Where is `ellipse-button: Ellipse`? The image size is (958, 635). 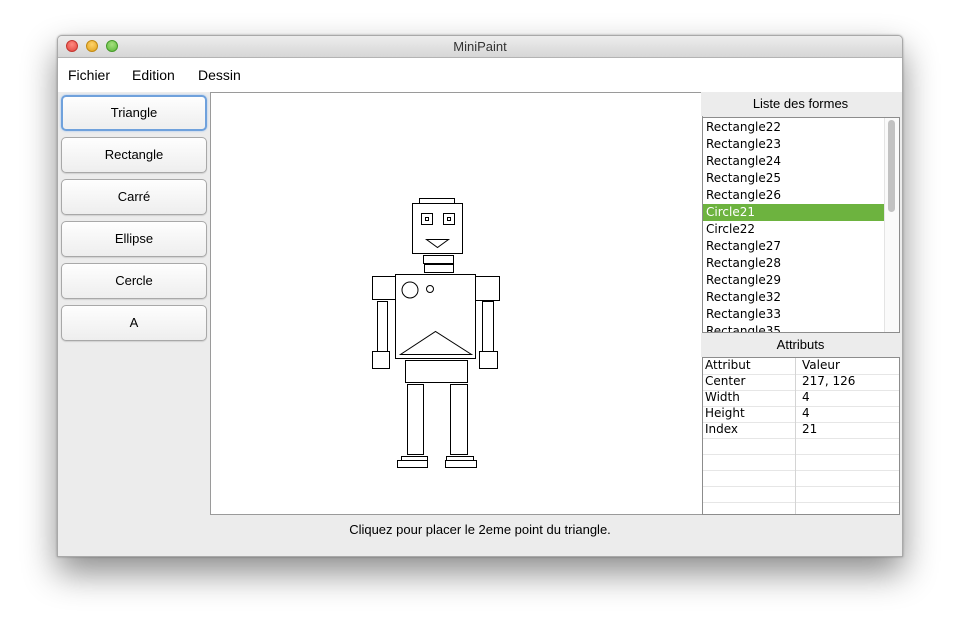
ellipse-button: Ellipse is located at coordinates (134, 239).